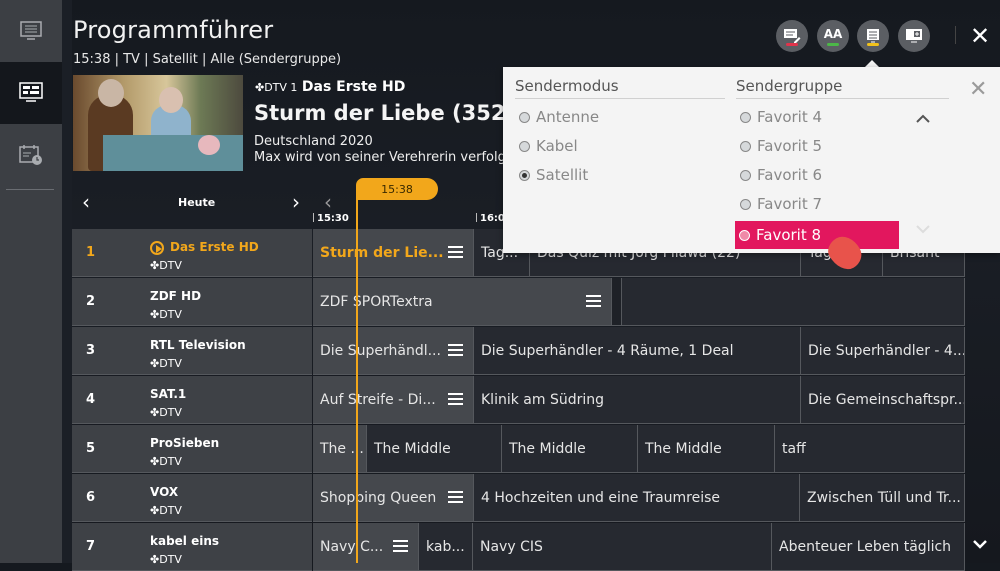 This screenshot has height=571, width=1000. Describe the element at coordinates (870, 449) in the screenshot. I see `program-cell: taff` at that location.